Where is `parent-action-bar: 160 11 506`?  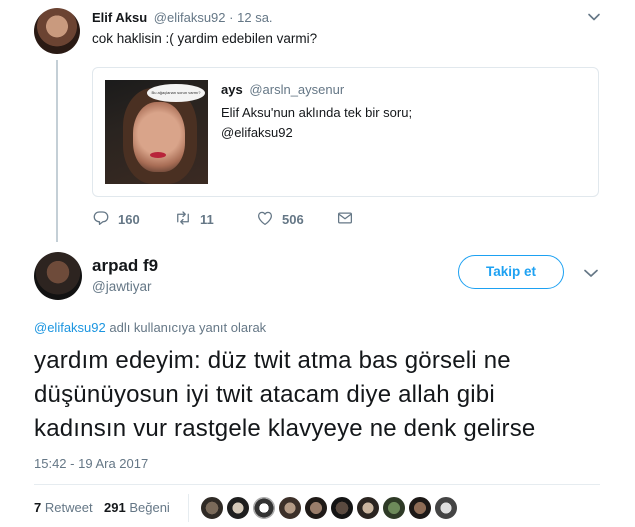 parent-action-bar: 160 11 506 is located at coordinates (227, 219).